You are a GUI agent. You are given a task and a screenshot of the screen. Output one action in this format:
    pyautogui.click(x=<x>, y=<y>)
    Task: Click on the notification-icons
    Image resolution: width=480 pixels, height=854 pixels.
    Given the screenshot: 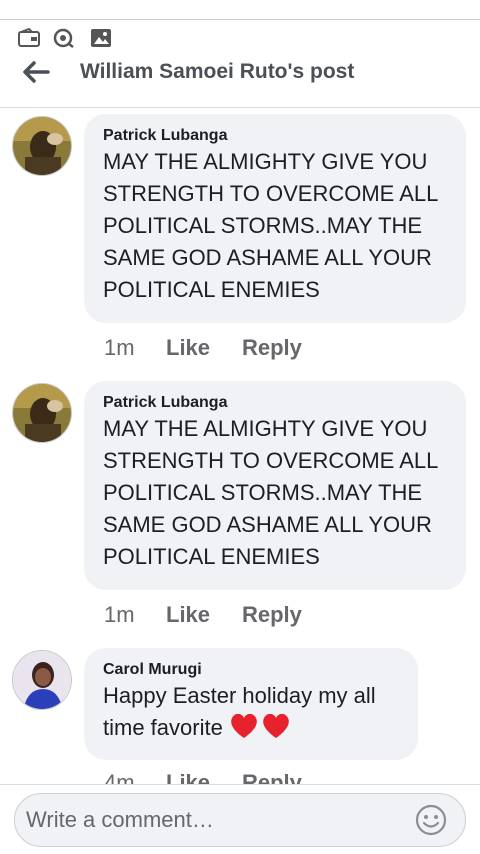 What is the action you would take?
    pyautogui.click(x=240, y=38)
    